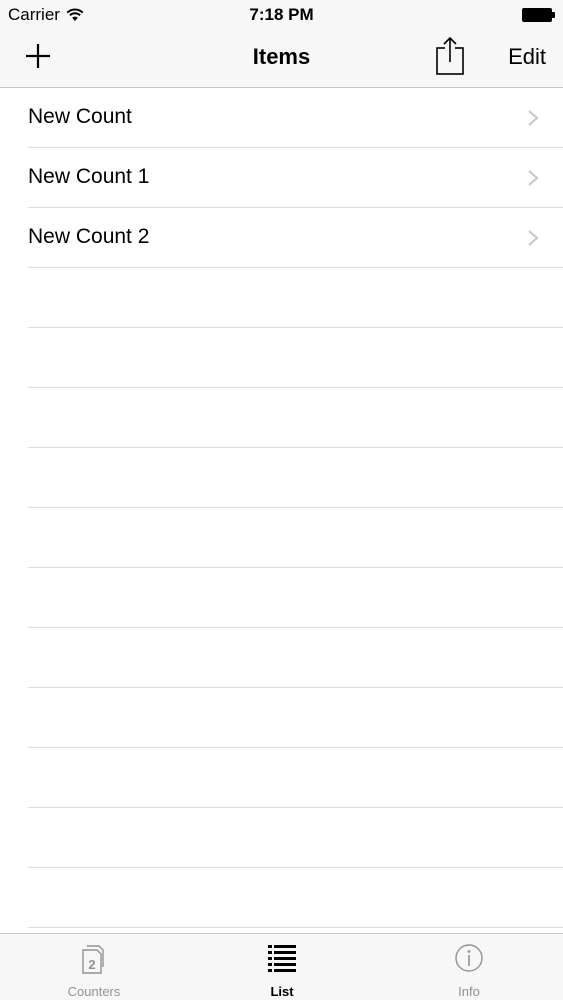  I want to click on tab-label: List, so click(282, 991).